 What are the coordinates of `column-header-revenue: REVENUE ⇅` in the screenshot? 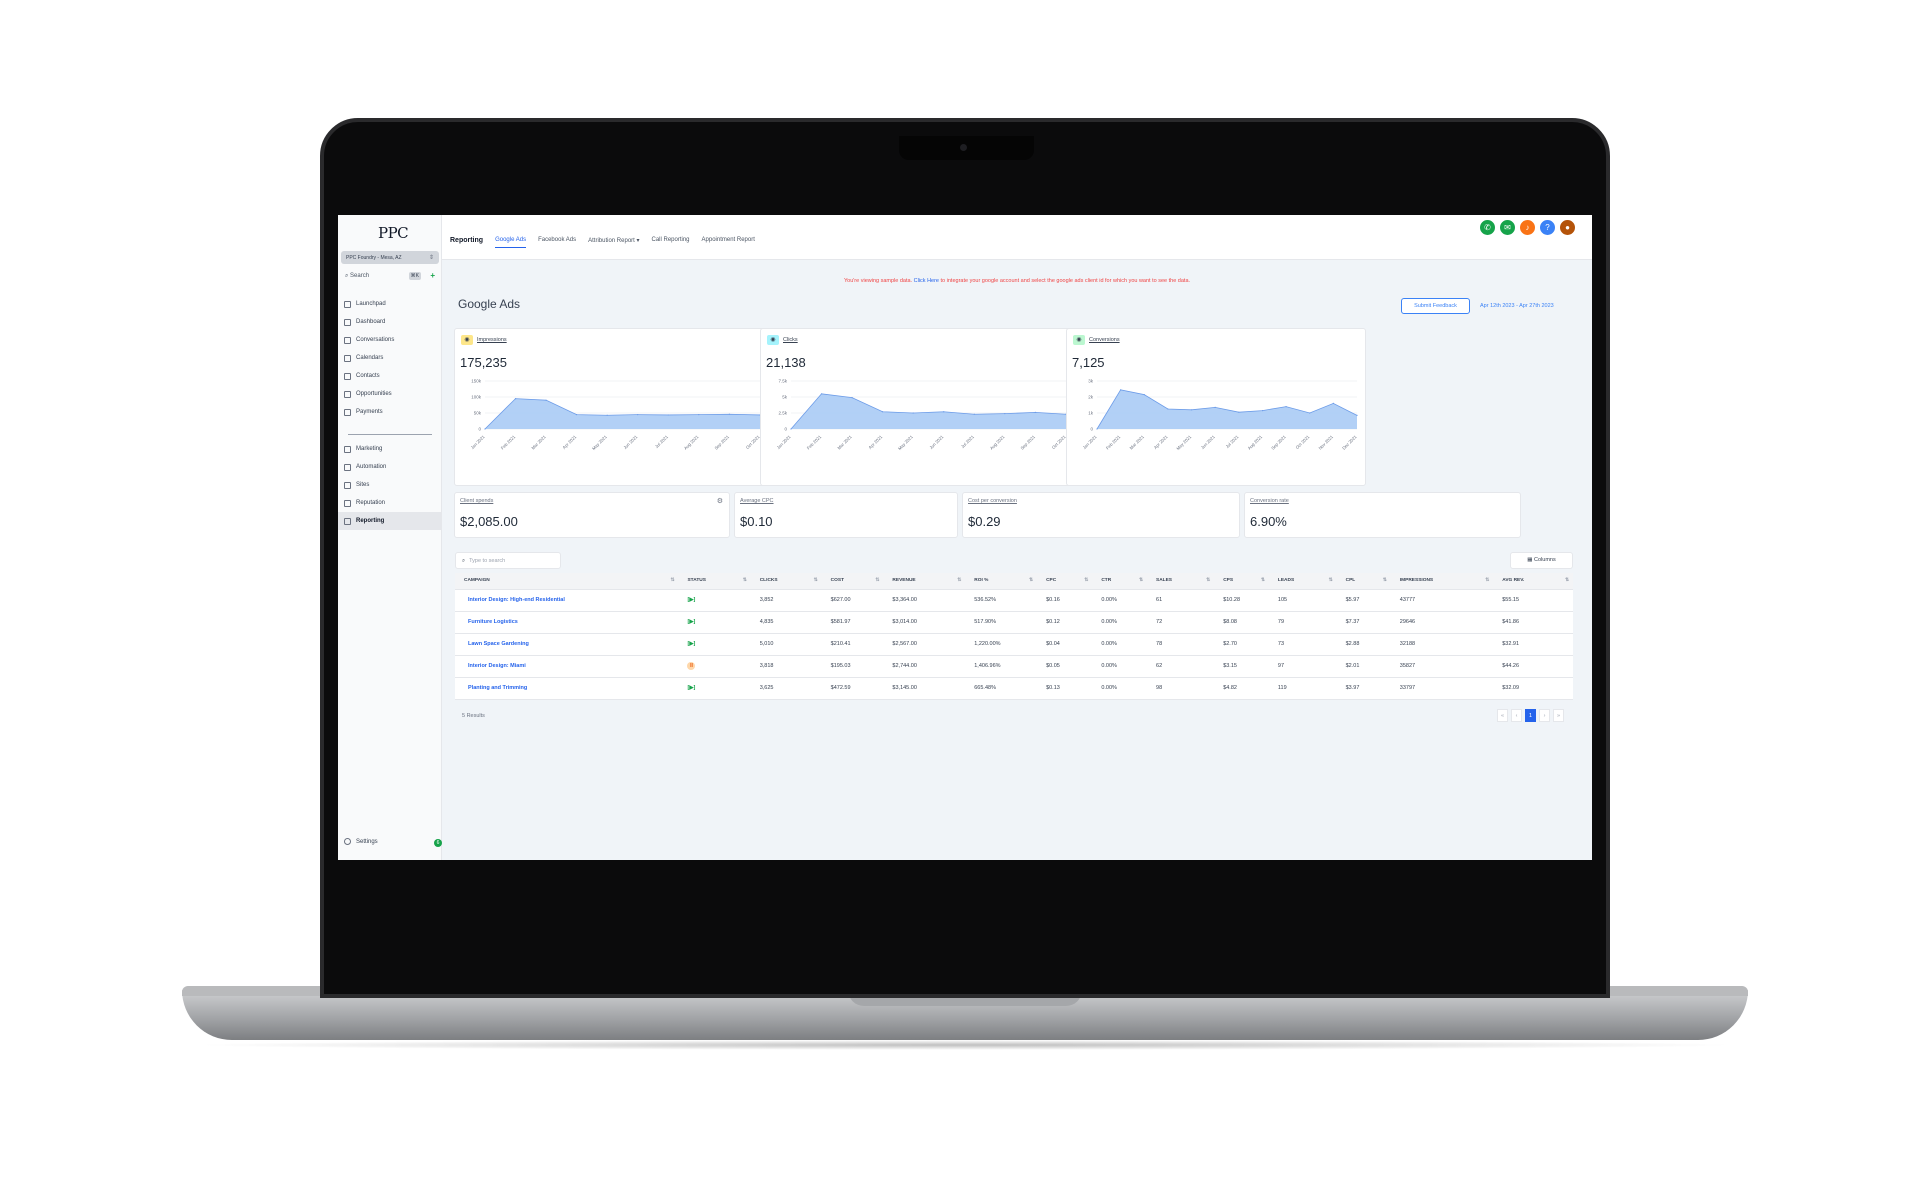 It's located at (924, 581).